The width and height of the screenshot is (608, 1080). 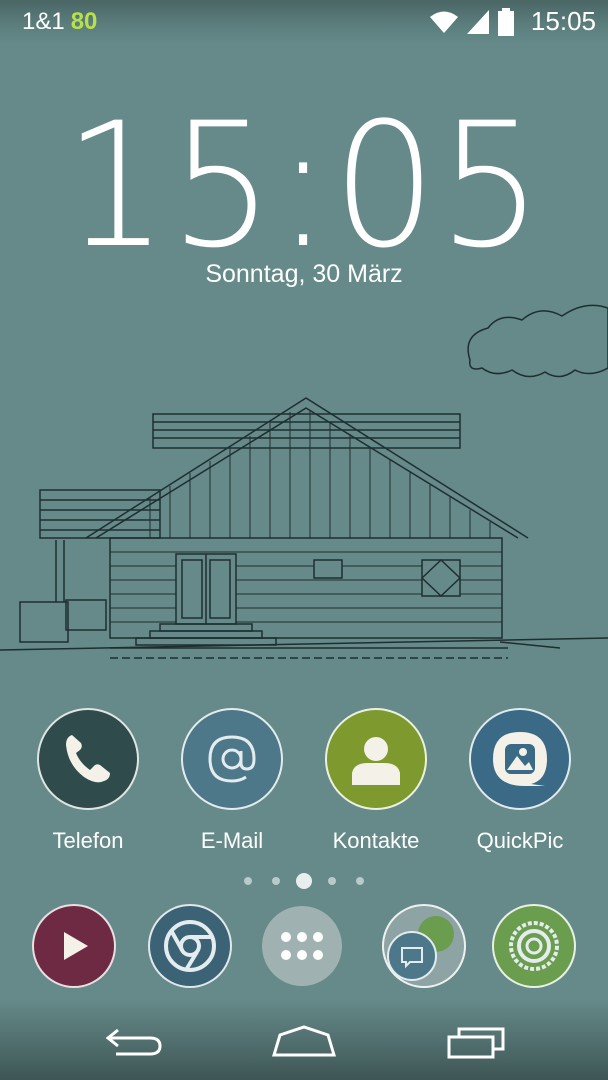 I want to click on carrier-name: 1&1, so click(x=43, y=21).